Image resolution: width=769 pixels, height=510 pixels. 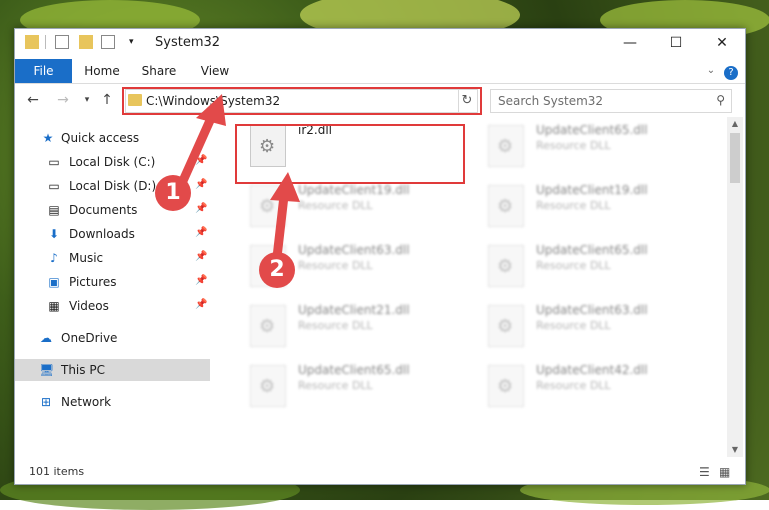 I want to click on arrow-1-head, so click(x=211, y=110).